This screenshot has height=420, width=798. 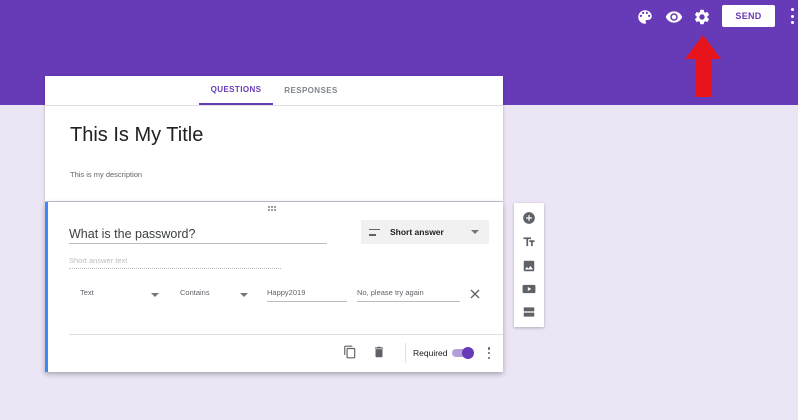 What do you see at coordinates (792, 16) in the screenshot?
I see `more-vert-icon` at bounding box center [792, 16].